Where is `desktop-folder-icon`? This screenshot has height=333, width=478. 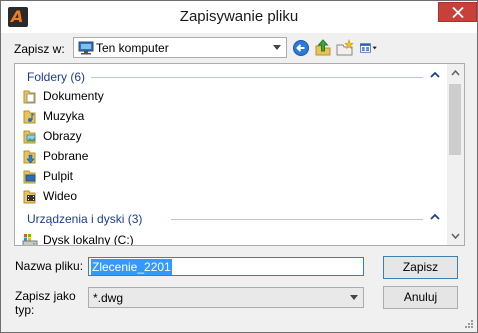 desktop-folder-icon is located at coordinates (29, 177).